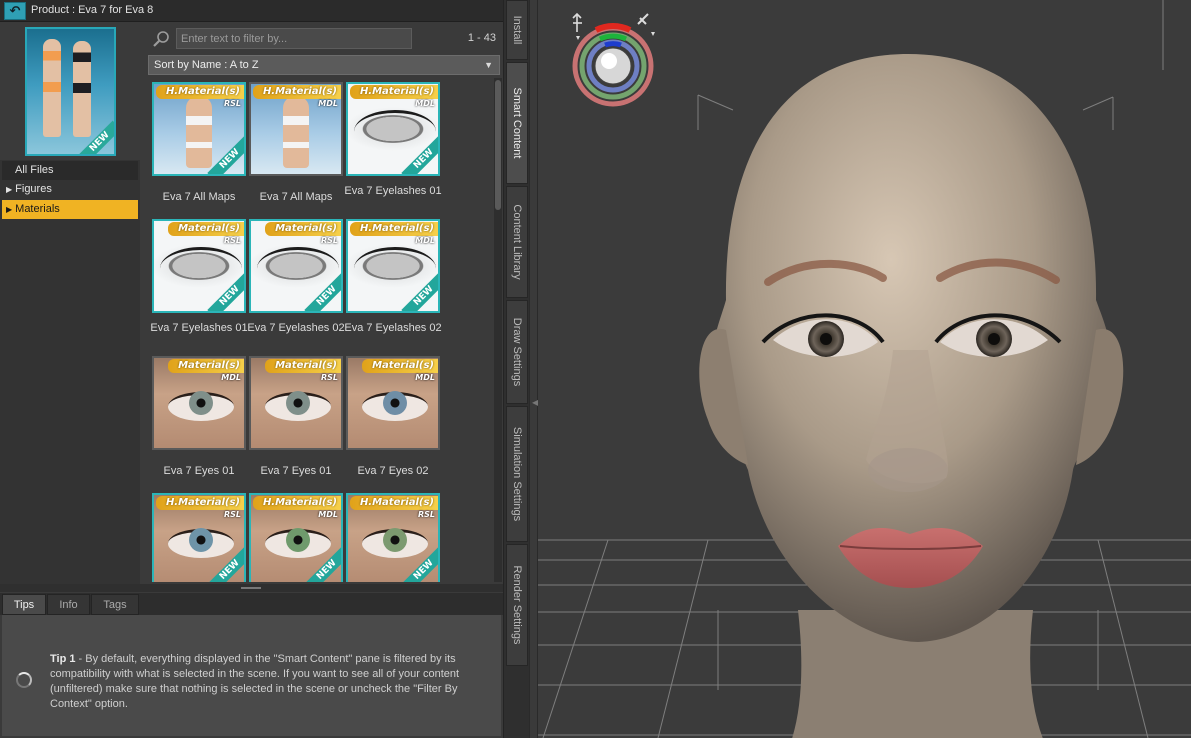 The width and height of the screenshot is (1191, 738). Describe the element at coordinates (206, 65) in the screenshot. I see `sort-label: Sort by Name : A to Z` at that location.